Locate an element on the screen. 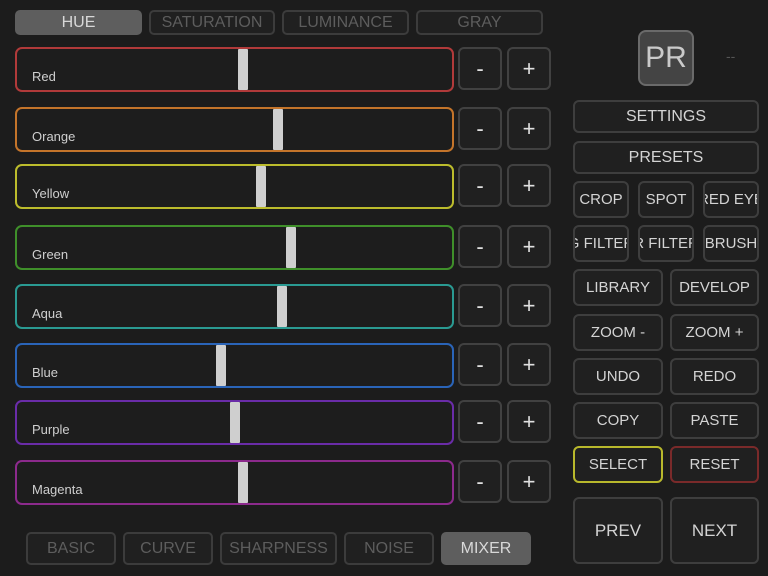 The image size is (768, 576). slider-magenta: Magenta is located at coordinates (234, 482).